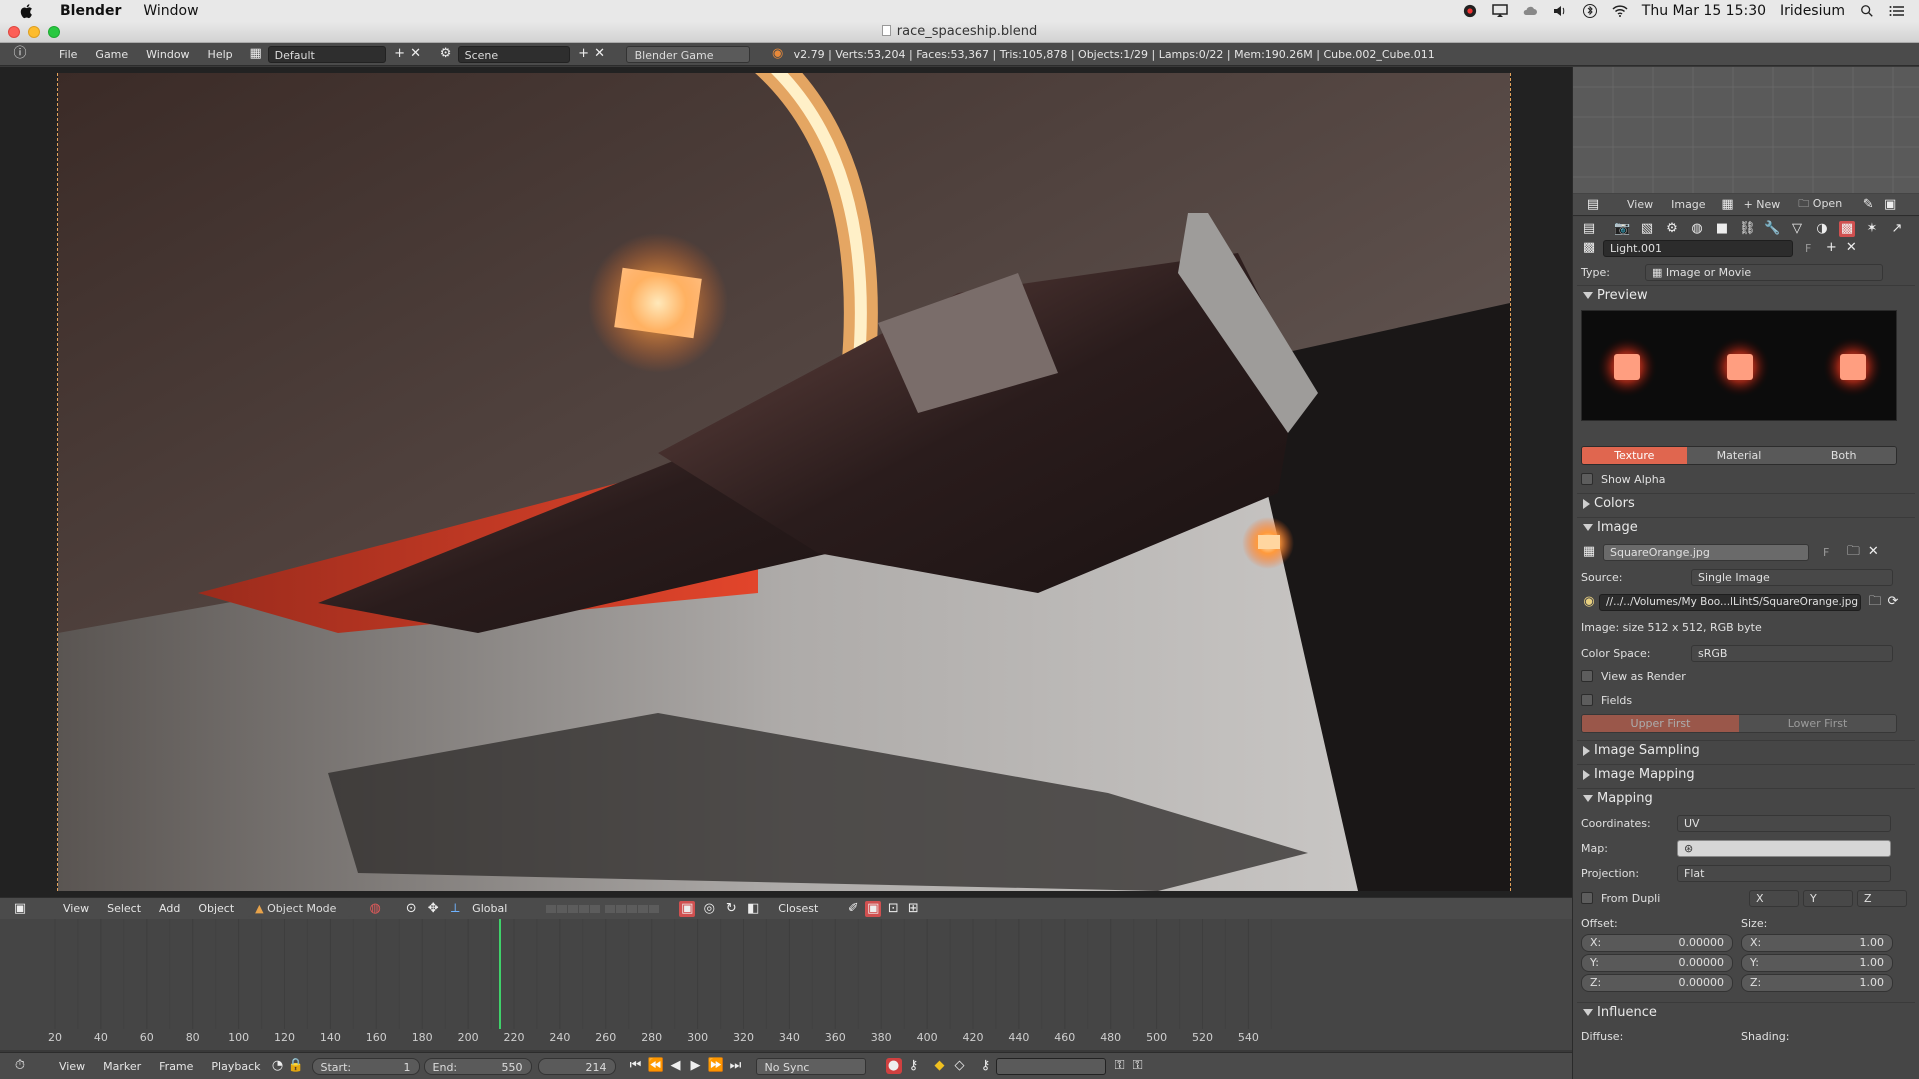 The image size is (1919, 1079). Describe the element at coordinates (696, 1066) in the screenshot. I see `play-icon: ▶` at that location.